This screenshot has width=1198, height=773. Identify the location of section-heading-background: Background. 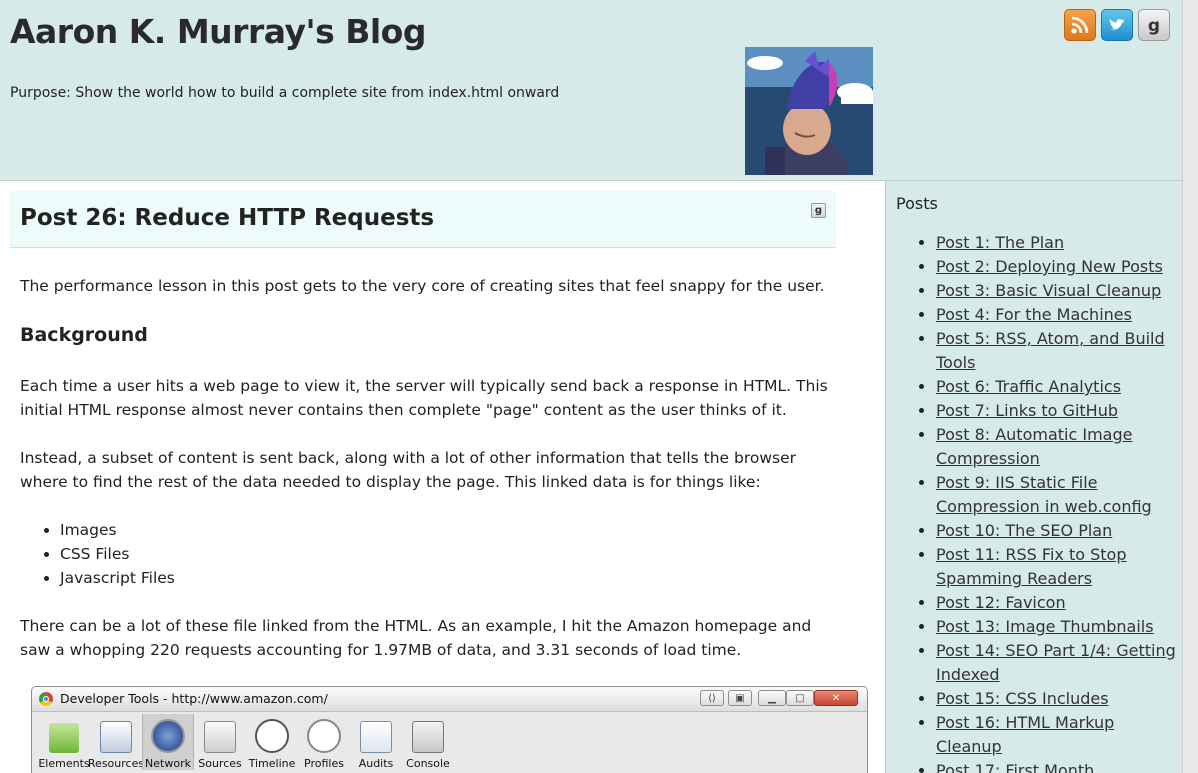
(84, 335).